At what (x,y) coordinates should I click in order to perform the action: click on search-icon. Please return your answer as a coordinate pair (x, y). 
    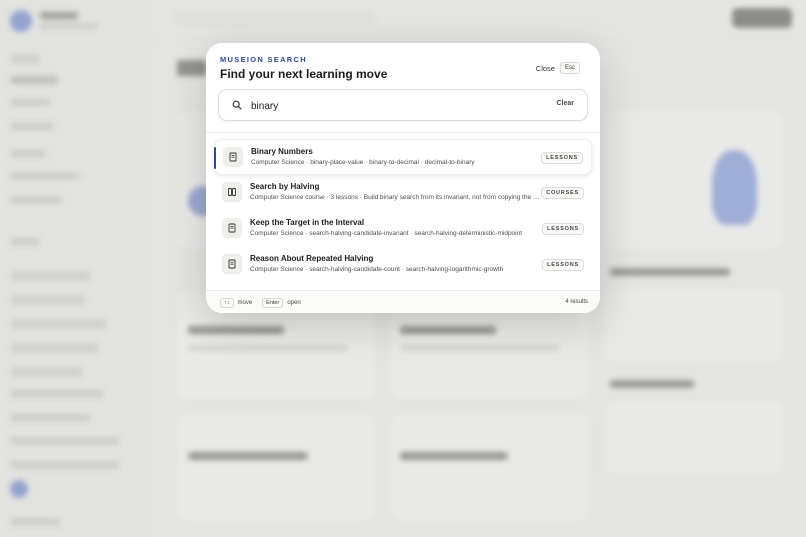
    Looking at the image, I should click on (237, 105).